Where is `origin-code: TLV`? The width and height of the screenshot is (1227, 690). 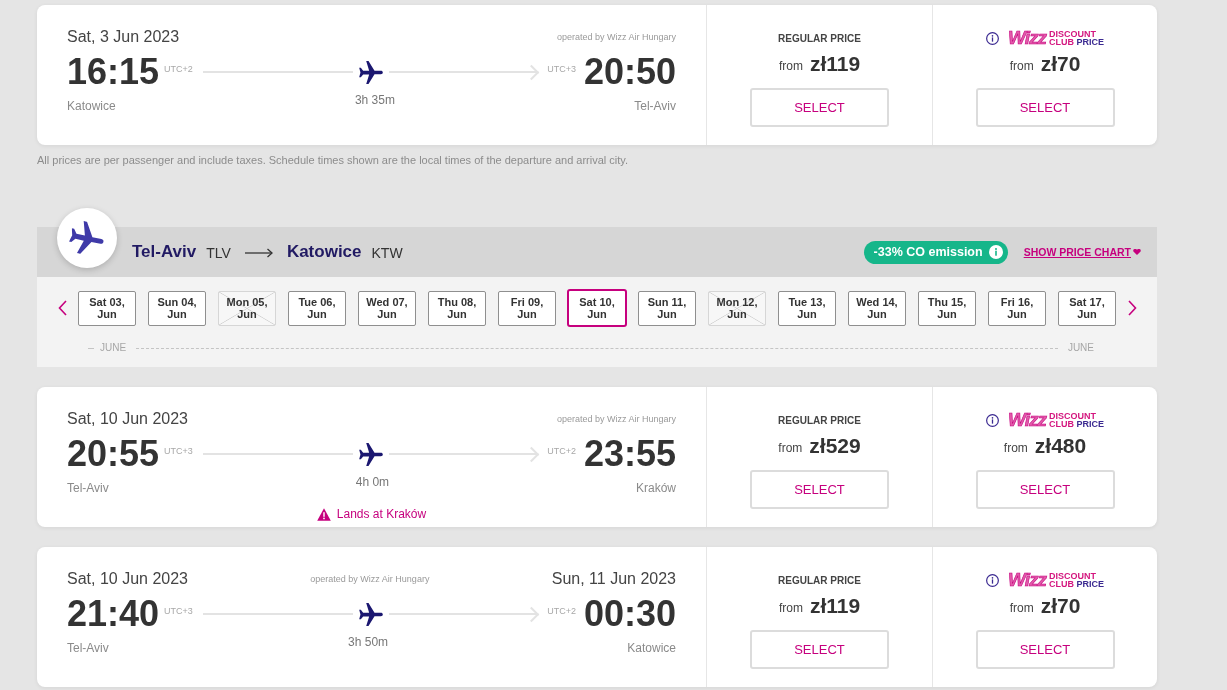
origin-code: TLV is located at coordinates (218, 253).